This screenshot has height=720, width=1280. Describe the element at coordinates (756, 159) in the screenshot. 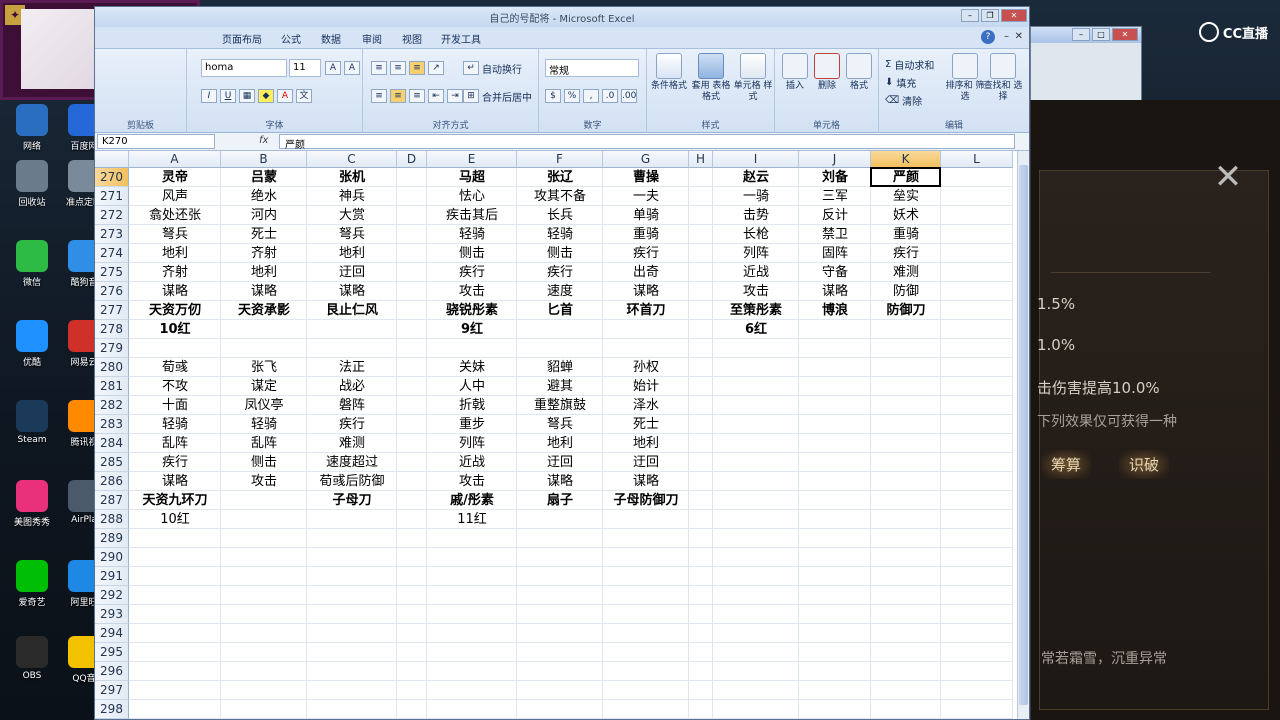

I see `column-header: I` at that location.